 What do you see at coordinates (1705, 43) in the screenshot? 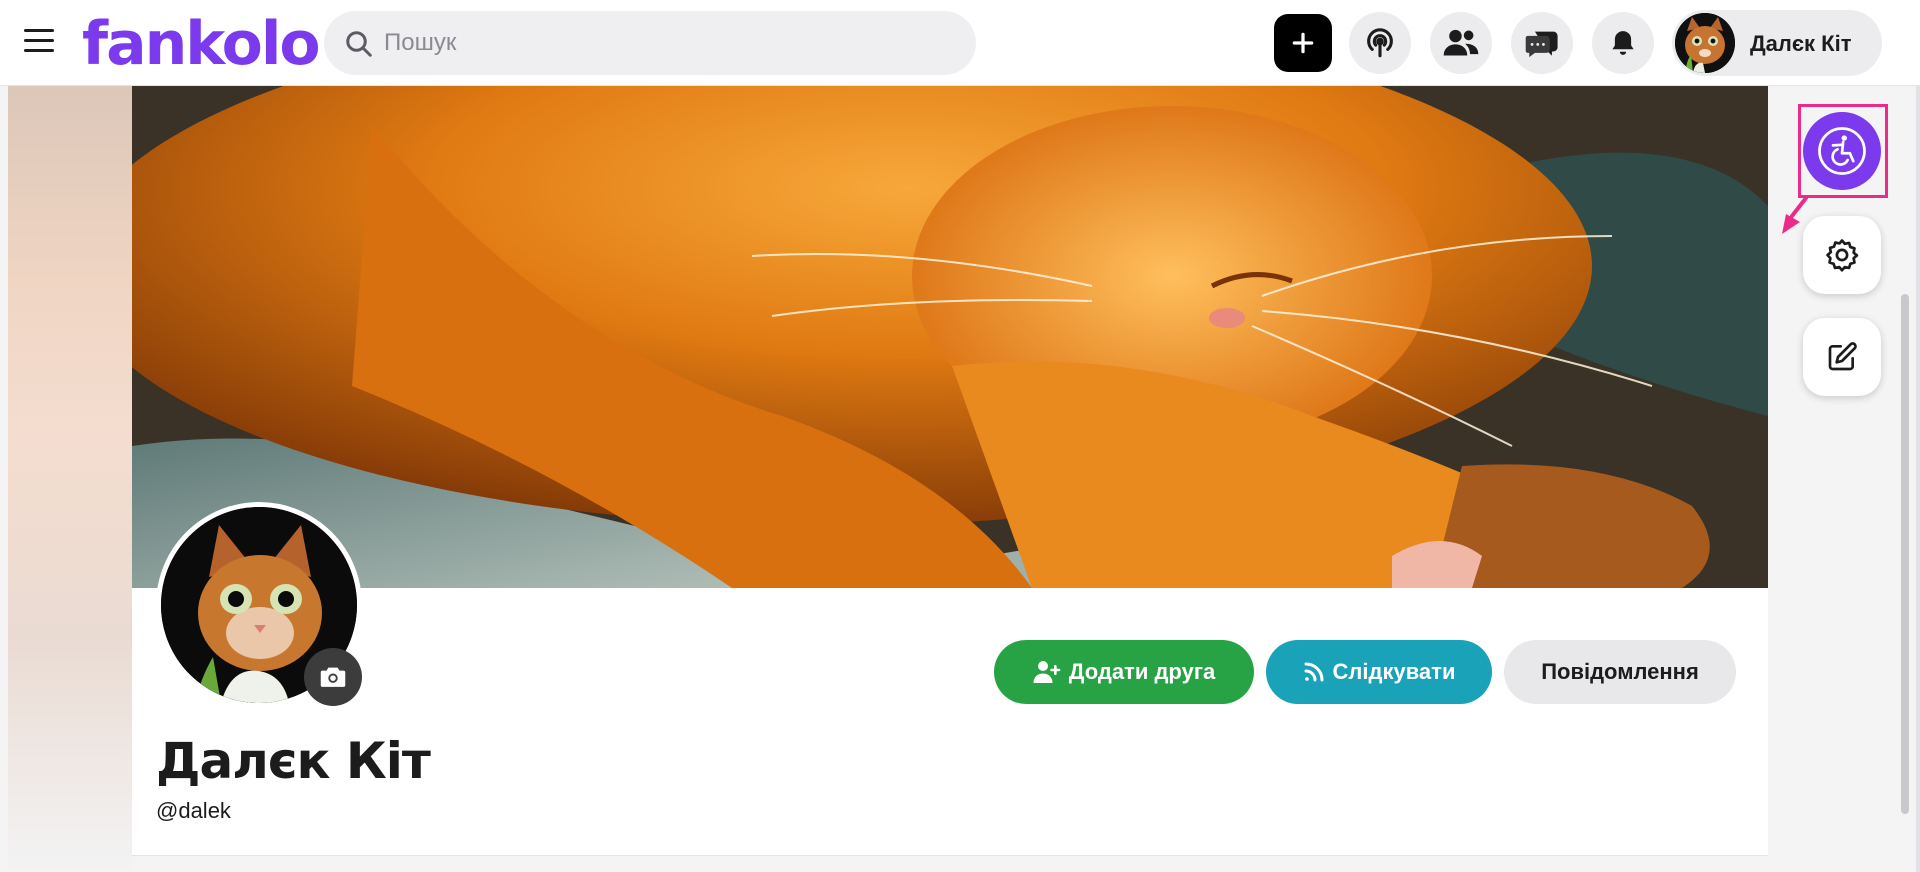
I see `avatar` at bounding box center [1705, 43].